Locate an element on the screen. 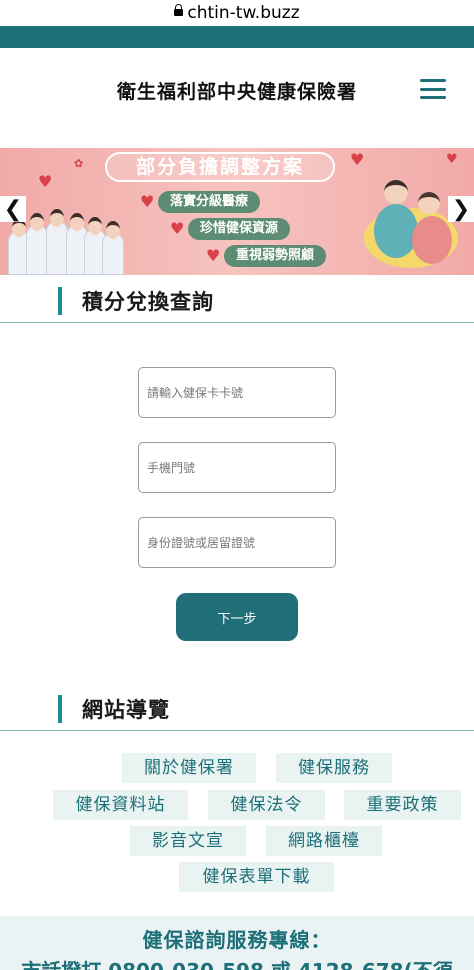 This screenshot has width=474, height=970. heart-icon: ✿ is located at coordinates (79, 163).